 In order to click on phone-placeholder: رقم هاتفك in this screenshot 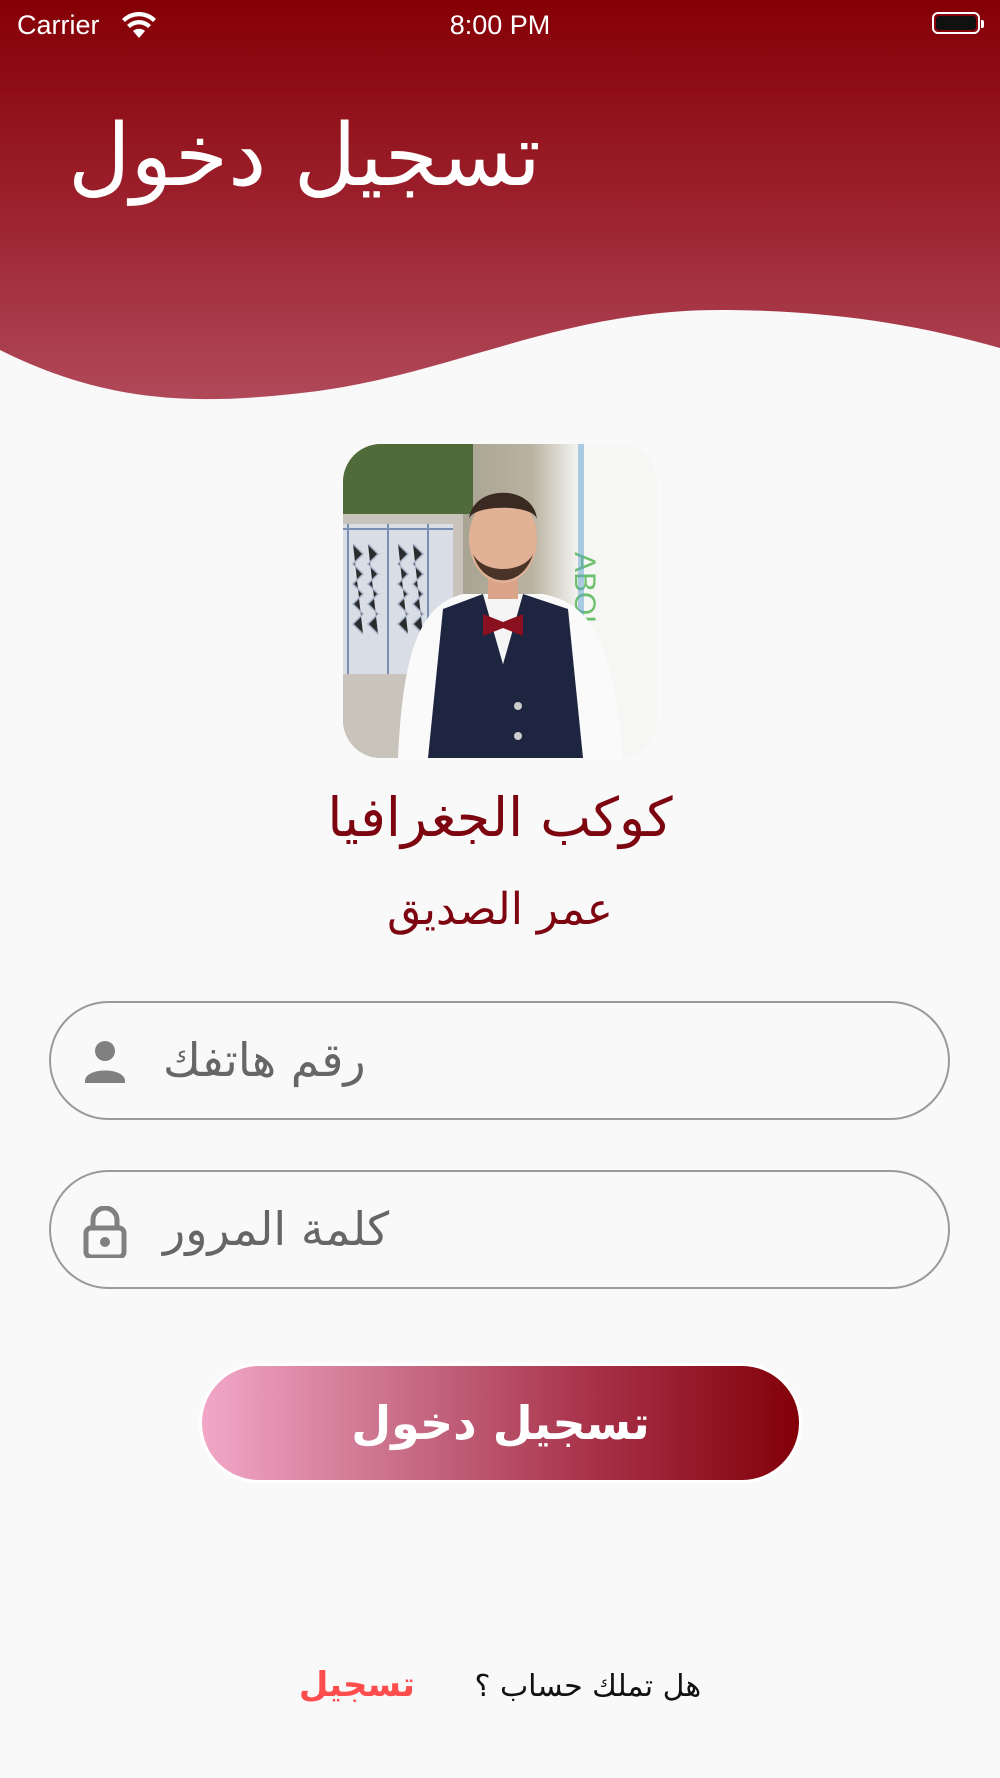, I will do `click(264, 1060)`.